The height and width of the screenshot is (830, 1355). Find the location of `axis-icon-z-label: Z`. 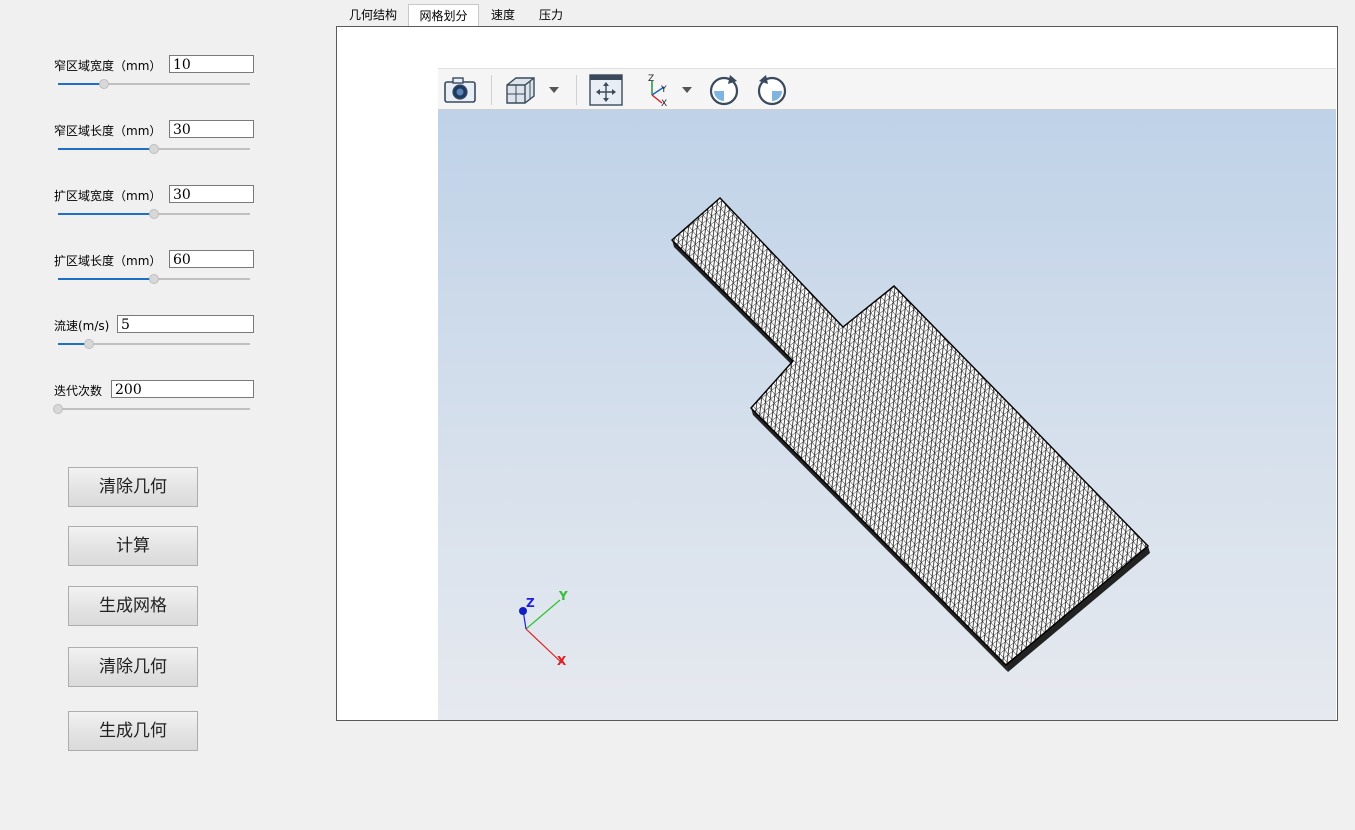

axis-icon-z-label: Z is located at coordinates (651, 79).